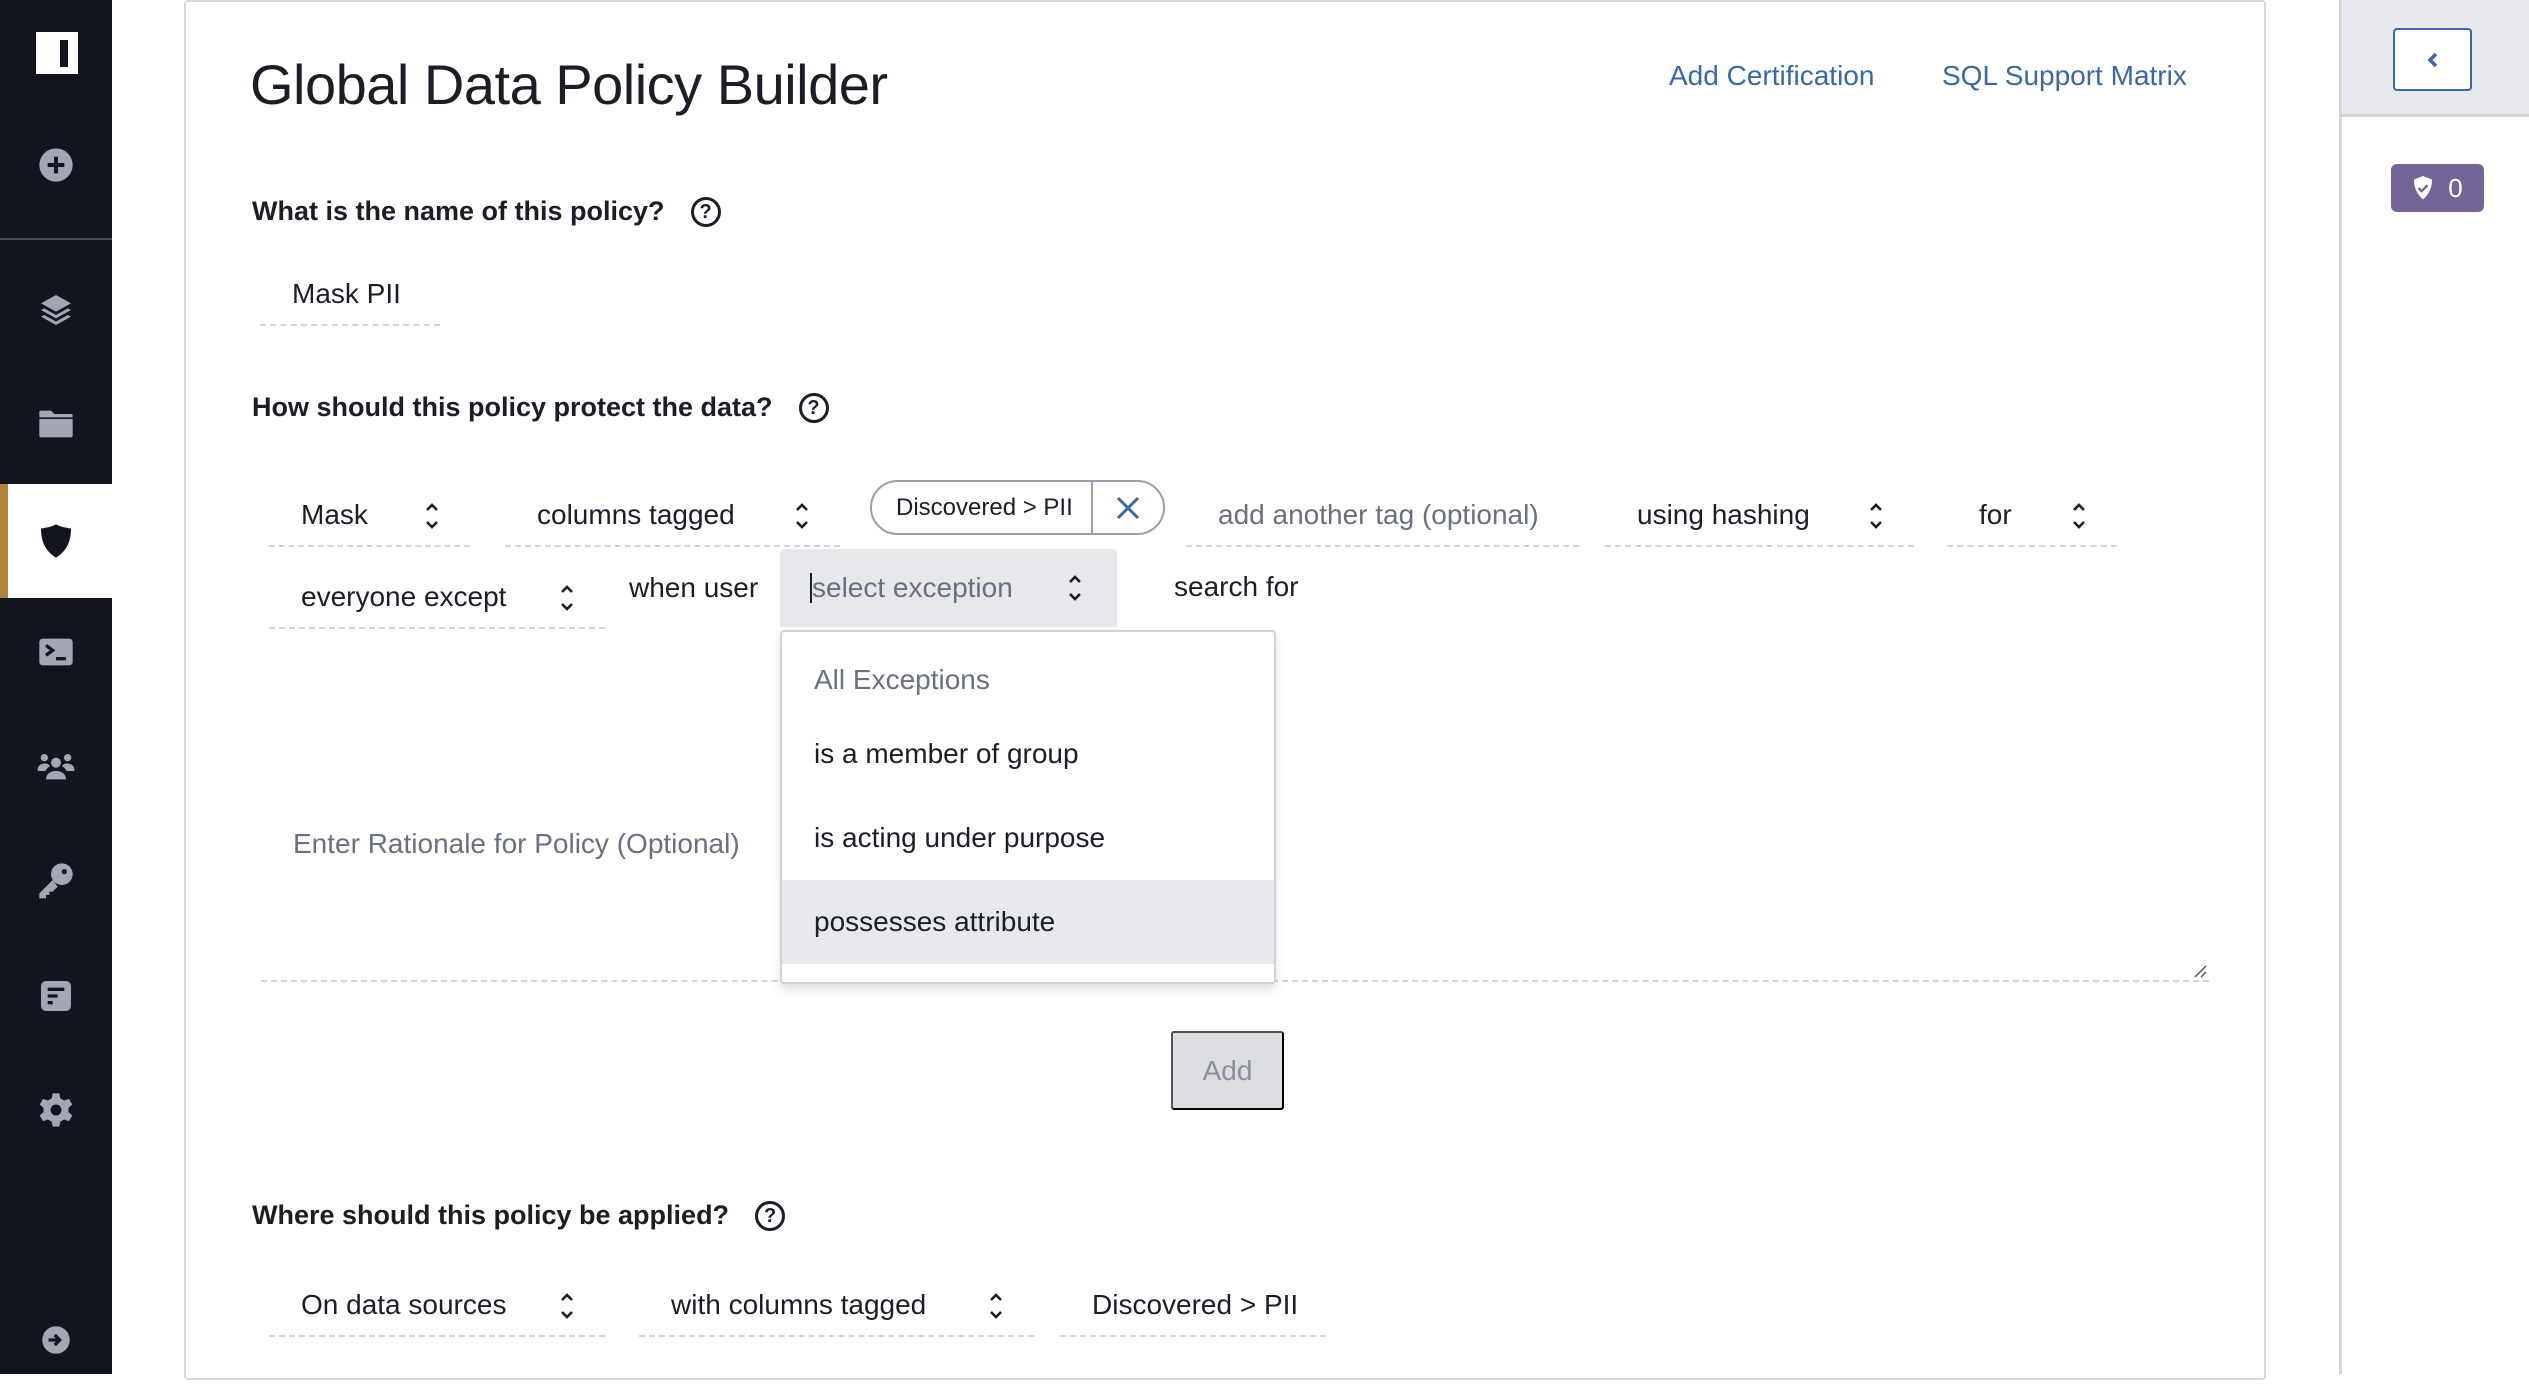 This screenshot has height=1397, width=2529. I want to click on policy-name-value: Mask PII, so click(346, 293).